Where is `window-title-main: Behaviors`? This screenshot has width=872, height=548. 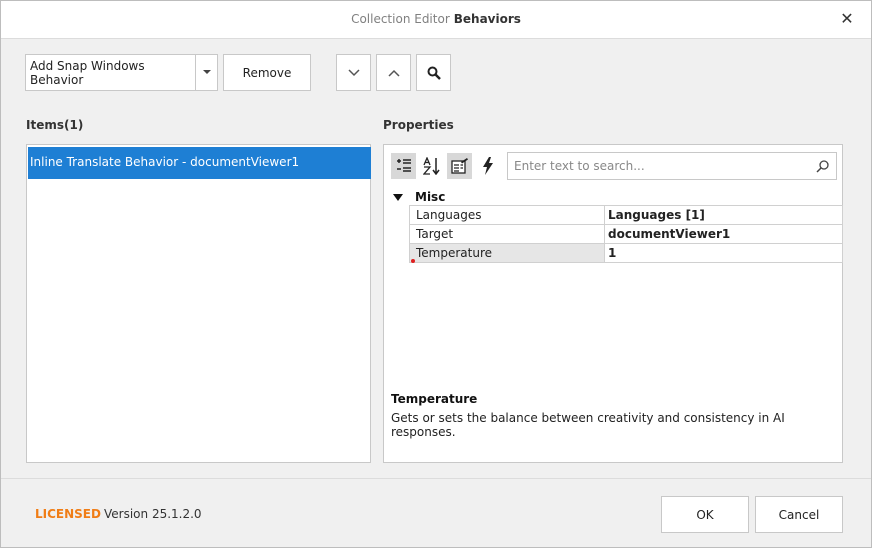 window-title-main: Behaviors is located at coordinates (487, 19).